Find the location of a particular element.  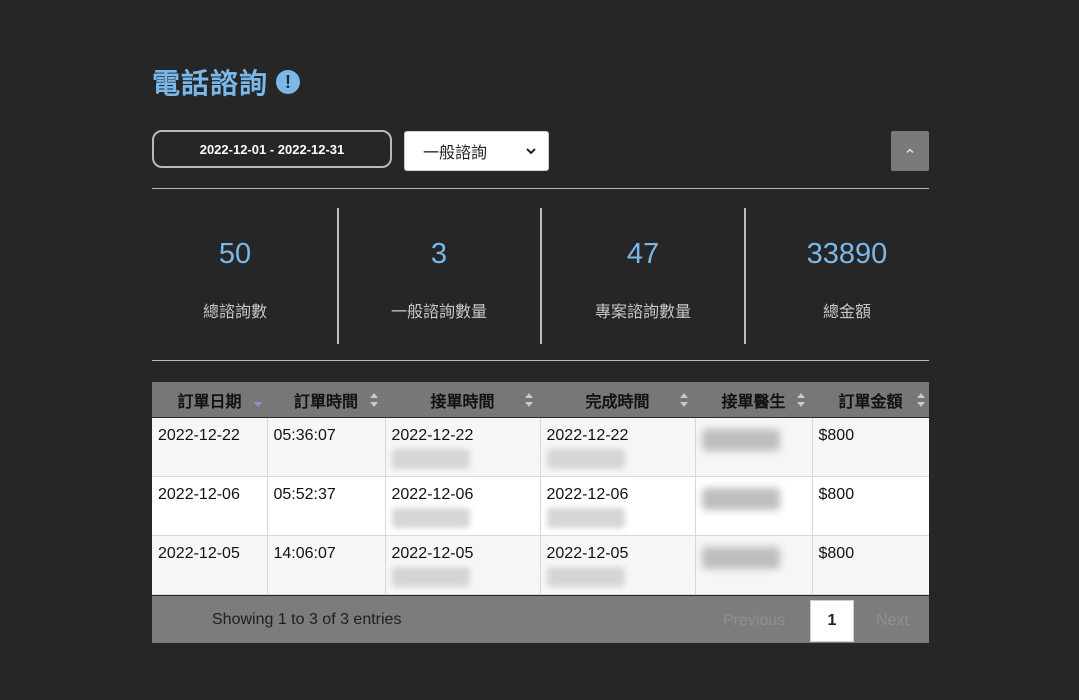

divider-bottom is located at coordinates (540, 360).